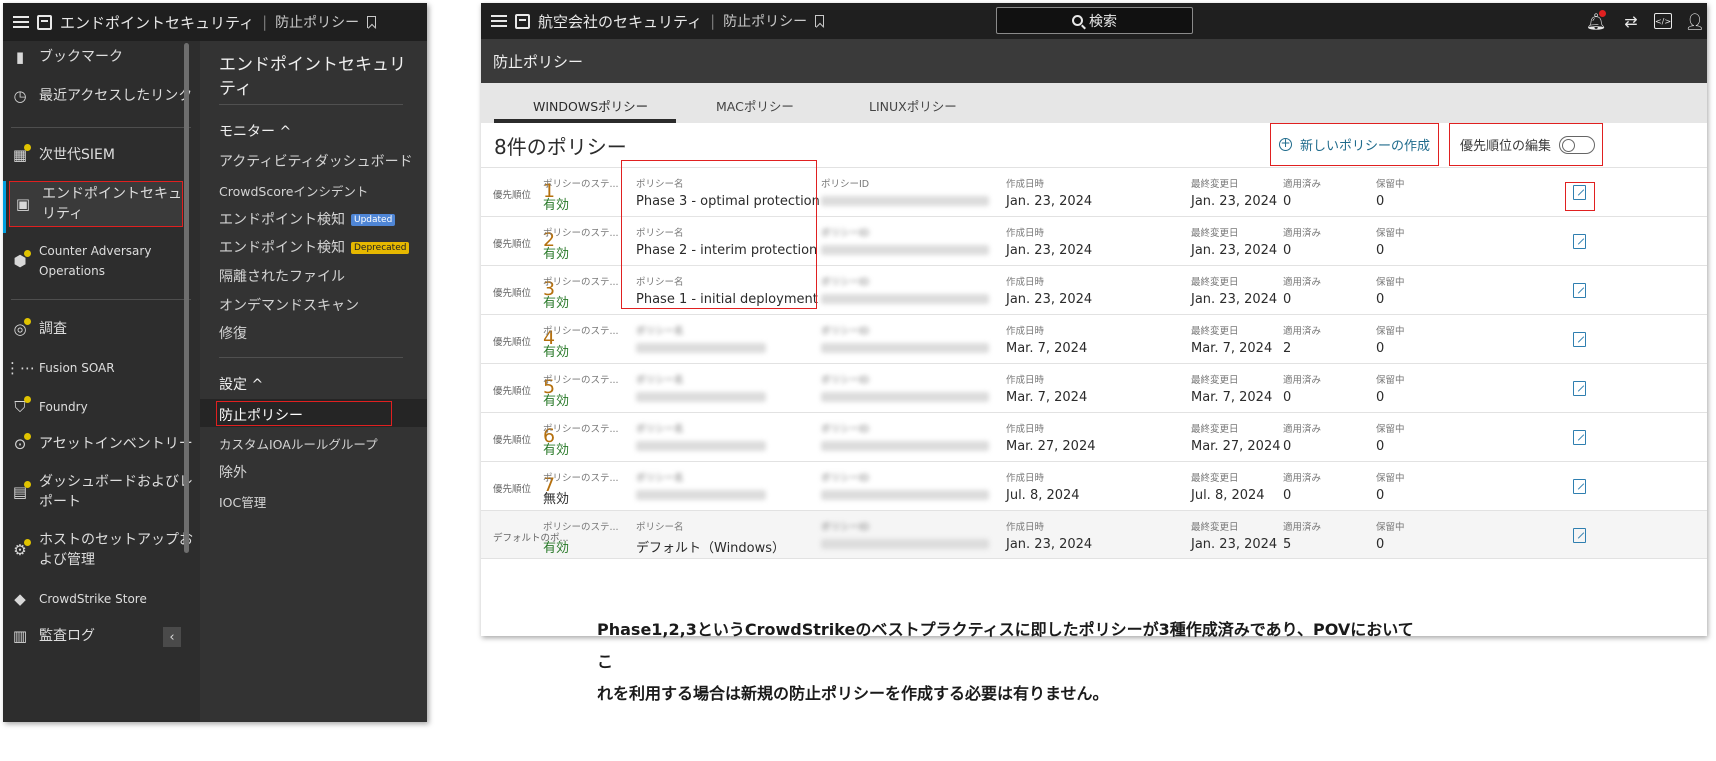 The height and width of the screenshot is (761, 1716). Describe the element at coordinates (1025, 282) in the screenshot. I see `created-cell-label: 作成日時` at that location.